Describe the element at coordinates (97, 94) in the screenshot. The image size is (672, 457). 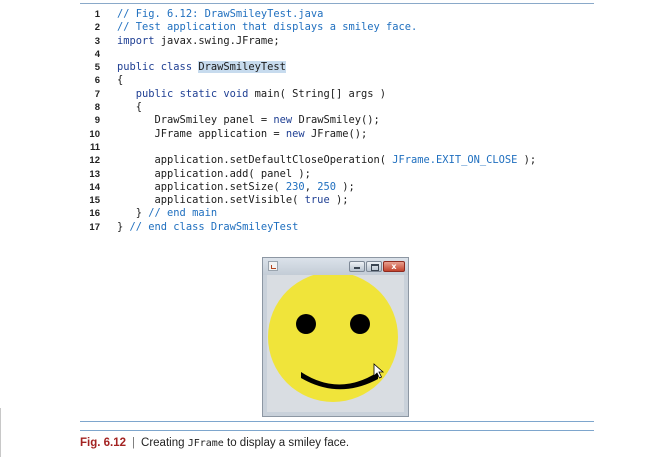
I see `line-number: 7` at that location.